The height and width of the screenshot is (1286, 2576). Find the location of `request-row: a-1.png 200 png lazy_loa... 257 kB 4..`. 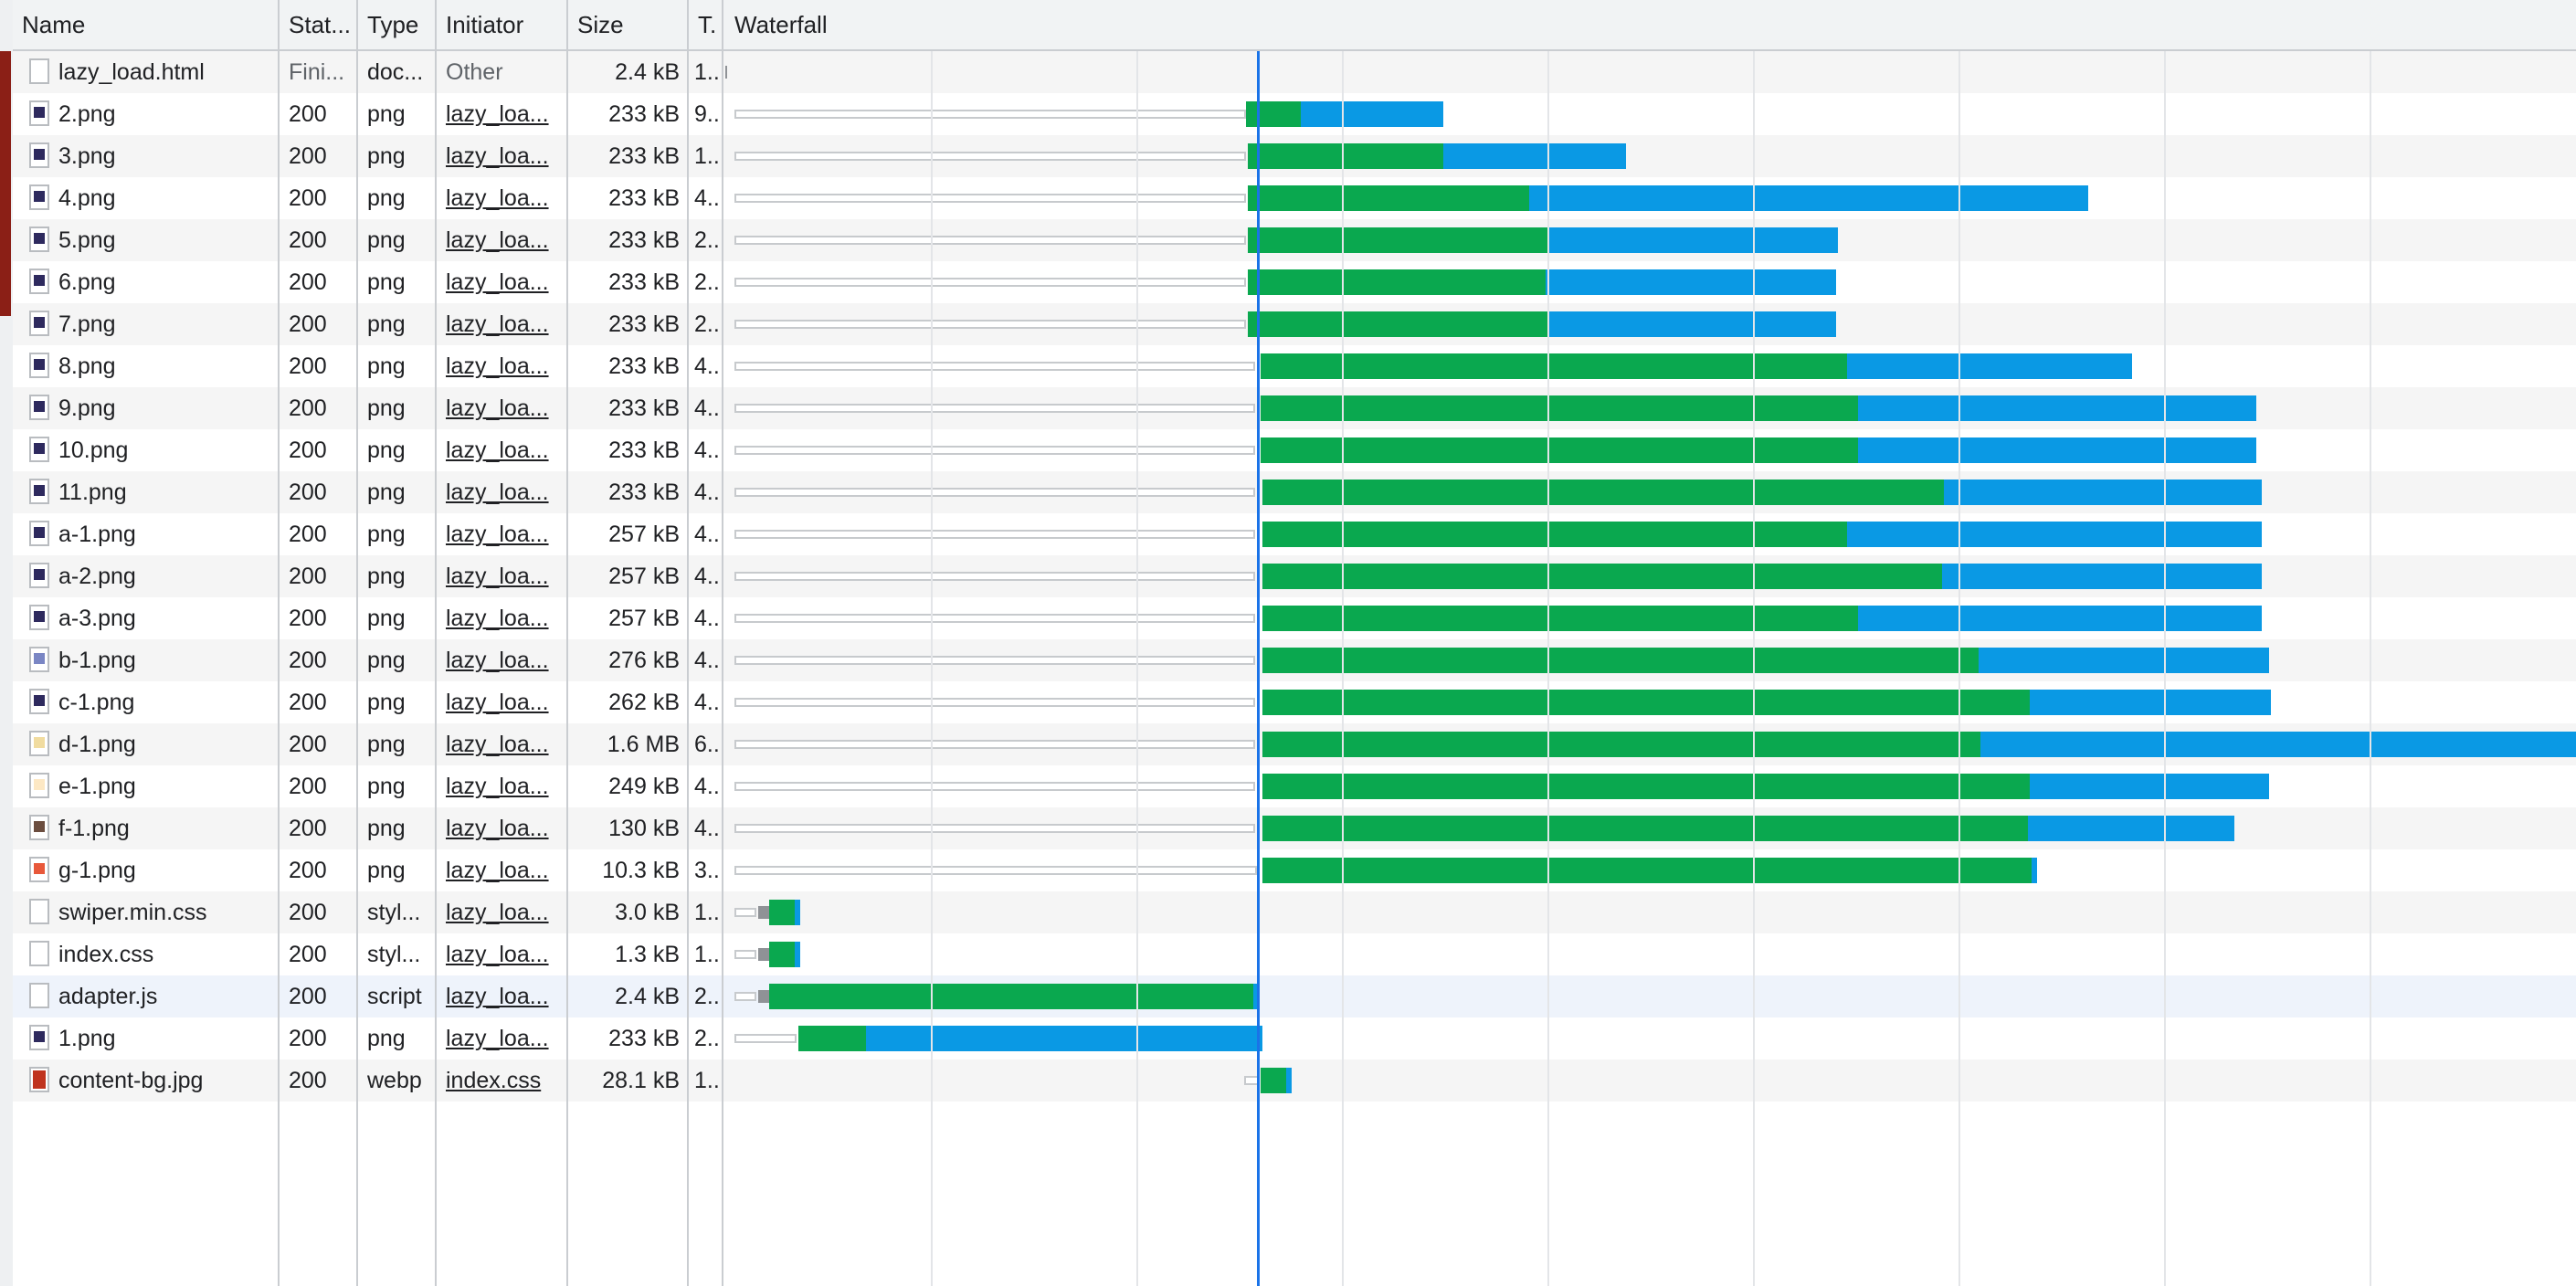

request-row: a-1.png 200 png lazy_loa... 257 kB 4.. is located at coordinates (1294, 534).